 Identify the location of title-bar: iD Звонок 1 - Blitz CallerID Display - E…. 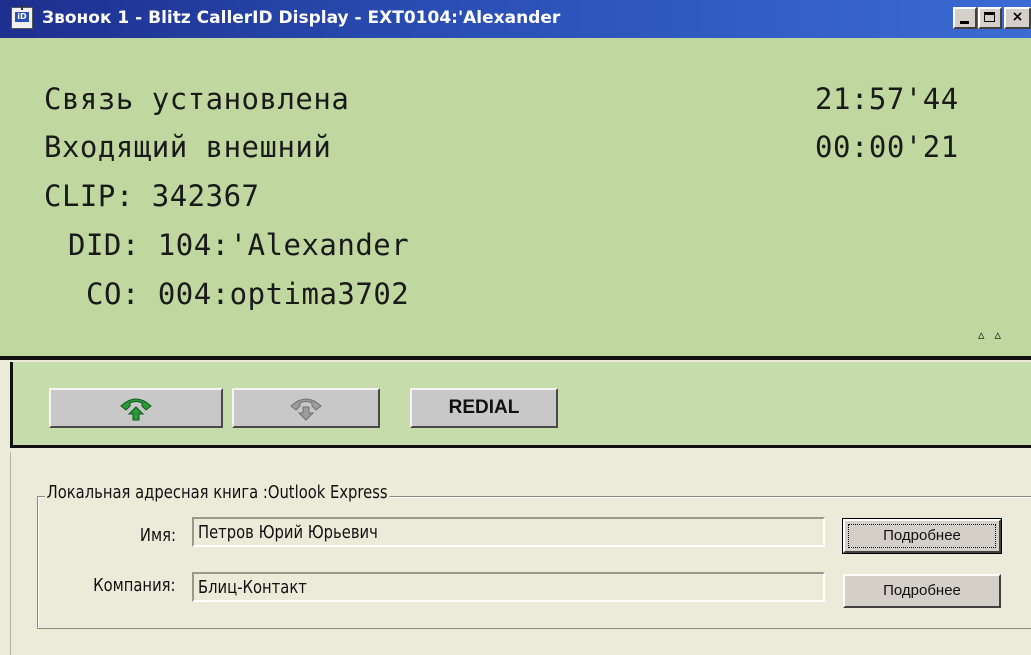
(515, 19).